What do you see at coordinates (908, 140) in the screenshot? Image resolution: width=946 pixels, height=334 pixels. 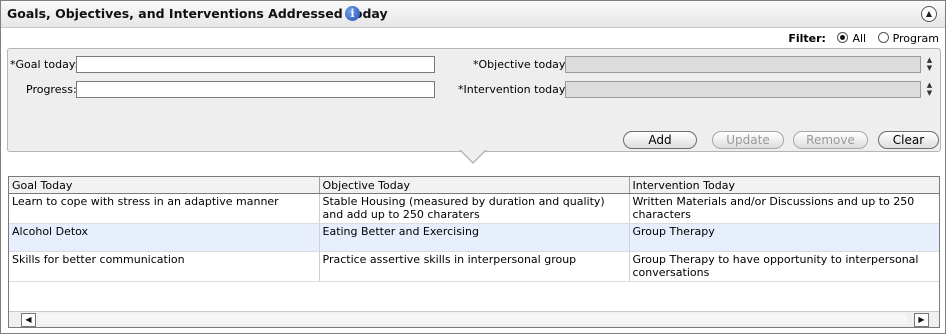 I see `clear-button: Clear` at bounding box center [908, 140].